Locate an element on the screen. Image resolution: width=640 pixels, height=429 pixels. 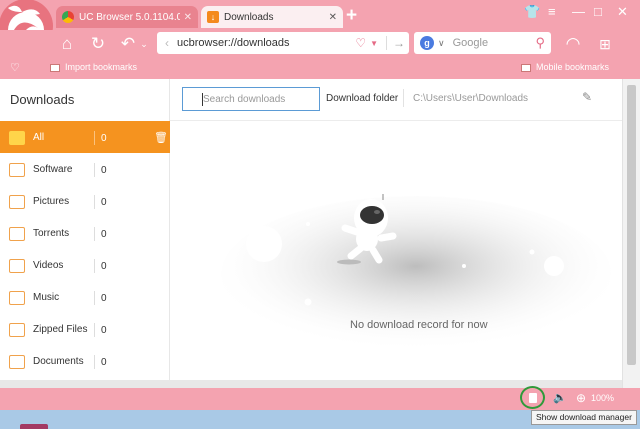
page-title: Downloads is located at coordinates (42, 99).